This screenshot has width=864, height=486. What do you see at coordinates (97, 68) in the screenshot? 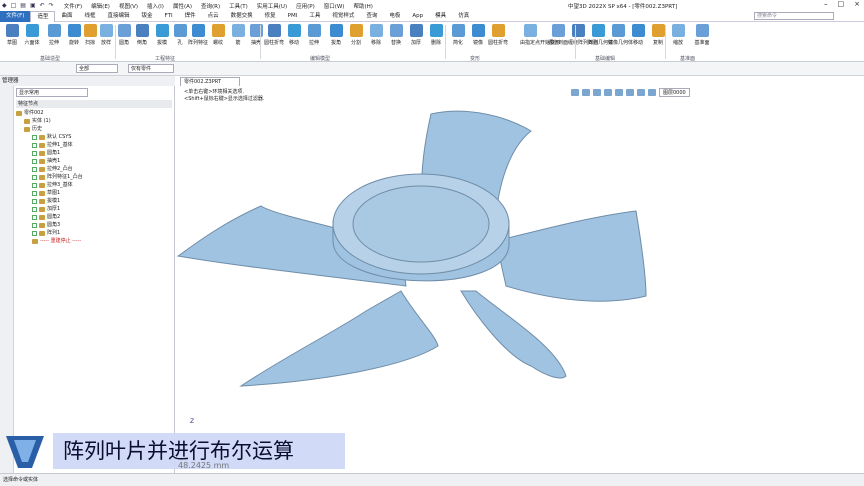
I see `filter-dropdown: 全部` at bounding box center [97, 68].